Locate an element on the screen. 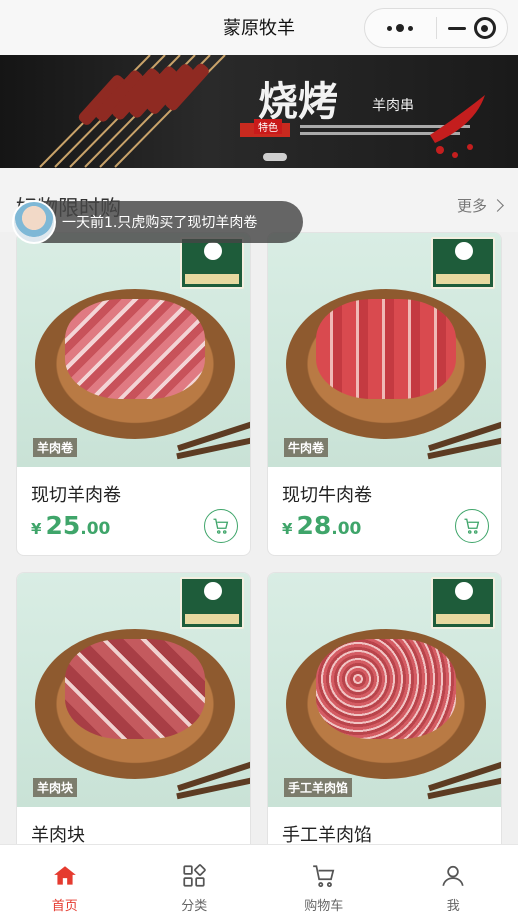 The width and height of the screenshot is (518, 920). notice-text: 一天前1.只虎购买了现切羊肉卷 is located at coordinates (160, 223).